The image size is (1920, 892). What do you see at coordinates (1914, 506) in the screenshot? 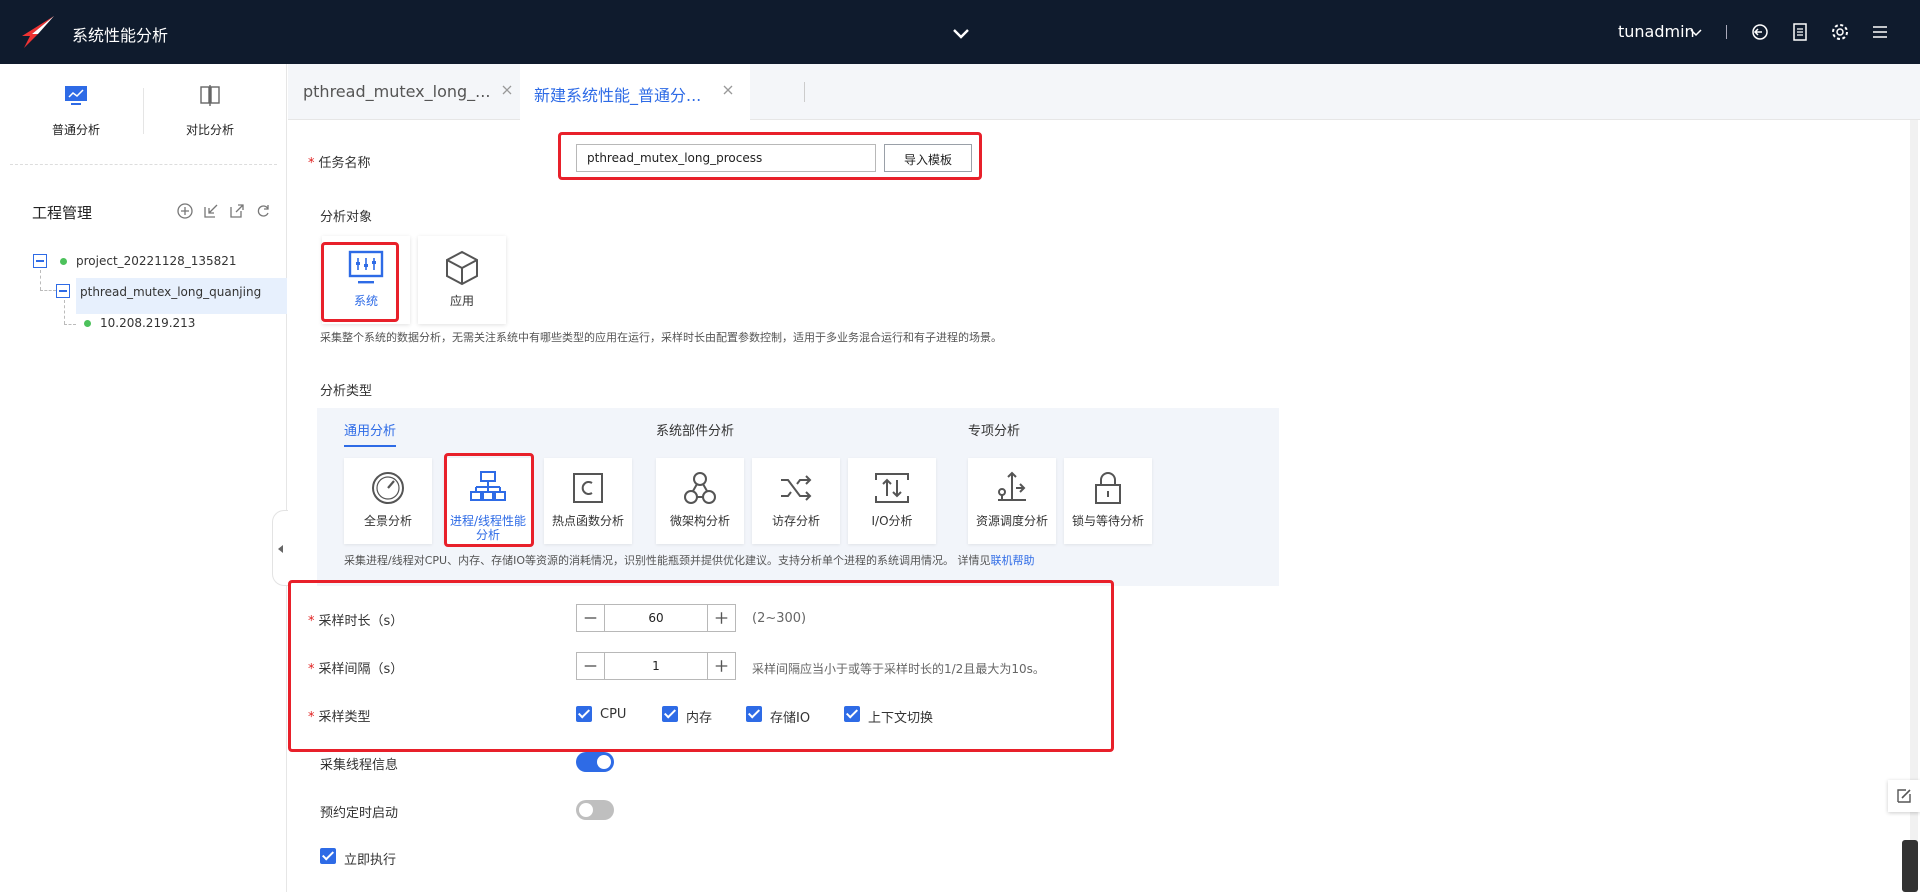
I see `vertical-scrollbar` at bounding box center [1914, 506].